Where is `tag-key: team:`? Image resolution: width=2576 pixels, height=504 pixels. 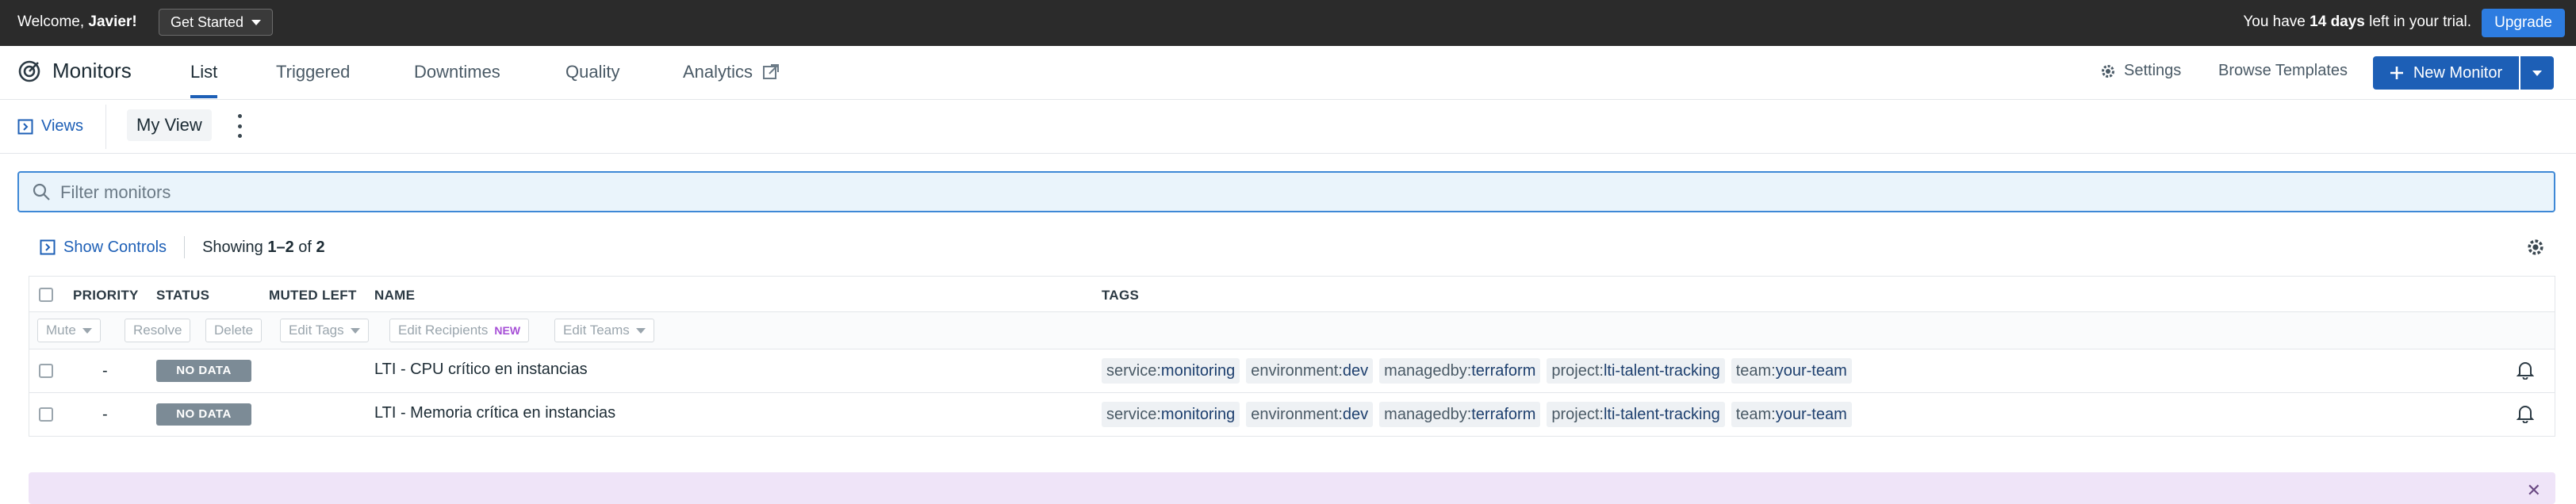 tag-key: team: is located at coordinates (1756, 371).